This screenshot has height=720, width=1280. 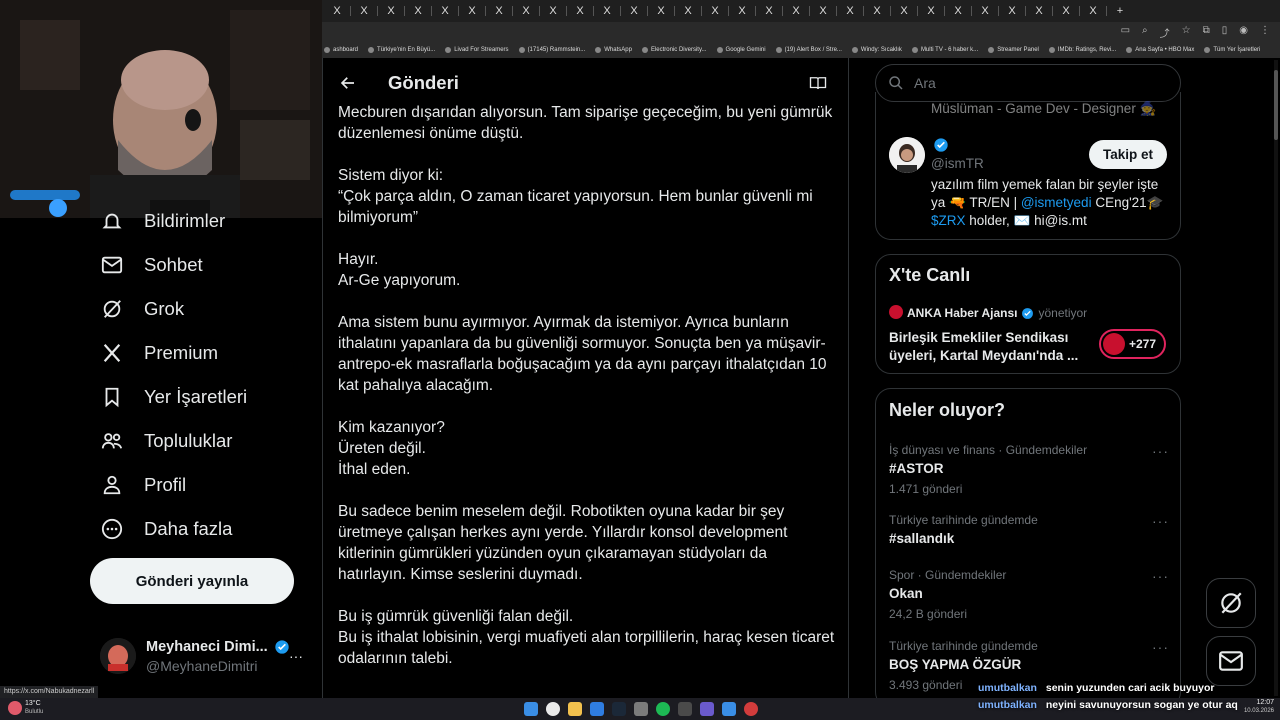 What do you see at coordinates (1265, 32) in the screenshot?
I see `menu-icon: ⋮` at bounding box center [1265, 32].